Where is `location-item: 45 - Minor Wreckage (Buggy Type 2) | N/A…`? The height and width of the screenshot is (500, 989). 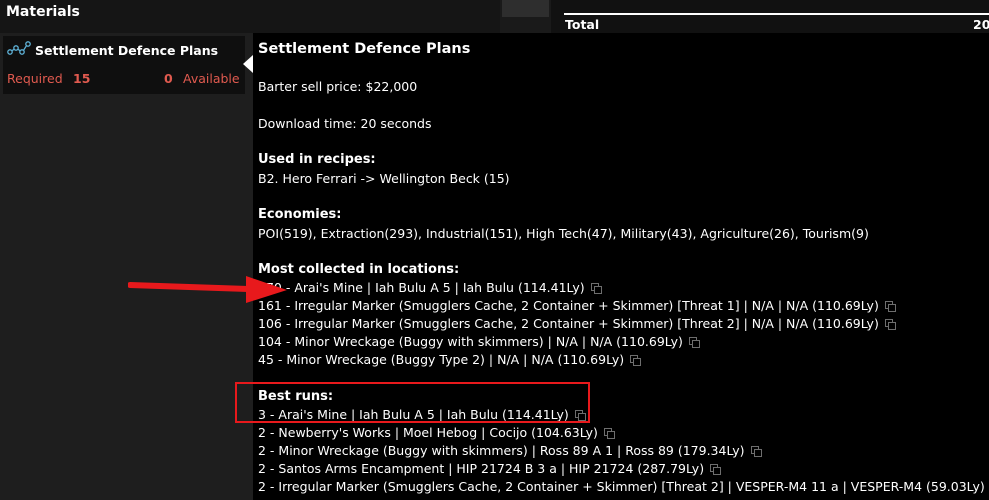 location-item: 45 - Minor Wreckage (Buggy Type 2) | N/A… is located at coordinates (450, 359).